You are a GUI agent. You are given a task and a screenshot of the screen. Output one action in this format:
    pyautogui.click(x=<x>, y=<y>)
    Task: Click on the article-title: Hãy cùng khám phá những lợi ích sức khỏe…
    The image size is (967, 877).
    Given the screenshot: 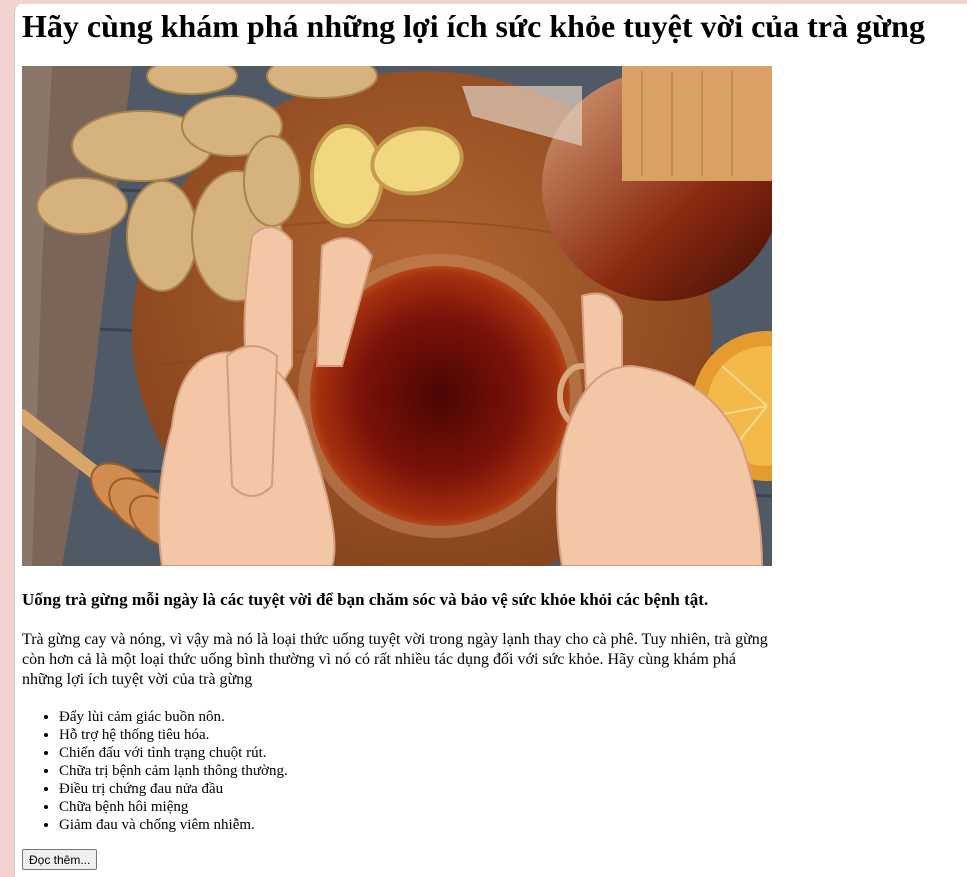 What is the action you would take?
    pyautogui.click(x=473, y=26)
    